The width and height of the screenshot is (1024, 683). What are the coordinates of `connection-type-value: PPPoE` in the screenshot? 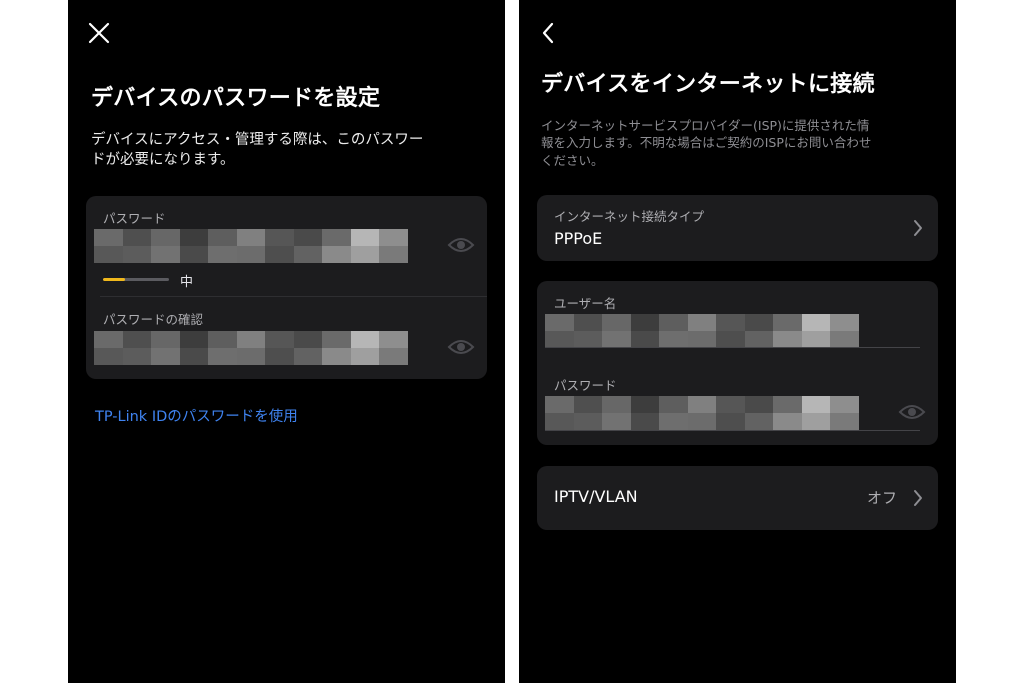 It's located at (578, 238).